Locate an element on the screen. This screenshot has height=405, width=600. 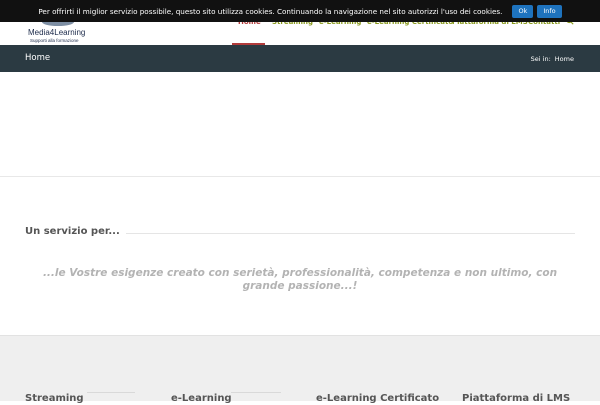
breadcrumb-item-home: Home is located at coordinates (564, 59).